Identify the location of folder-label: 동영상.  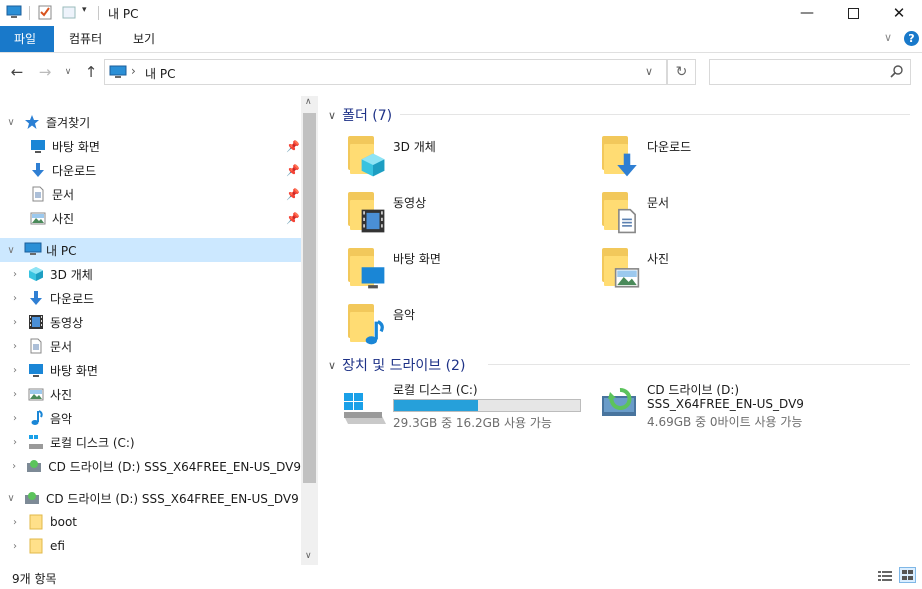
(410, 203).